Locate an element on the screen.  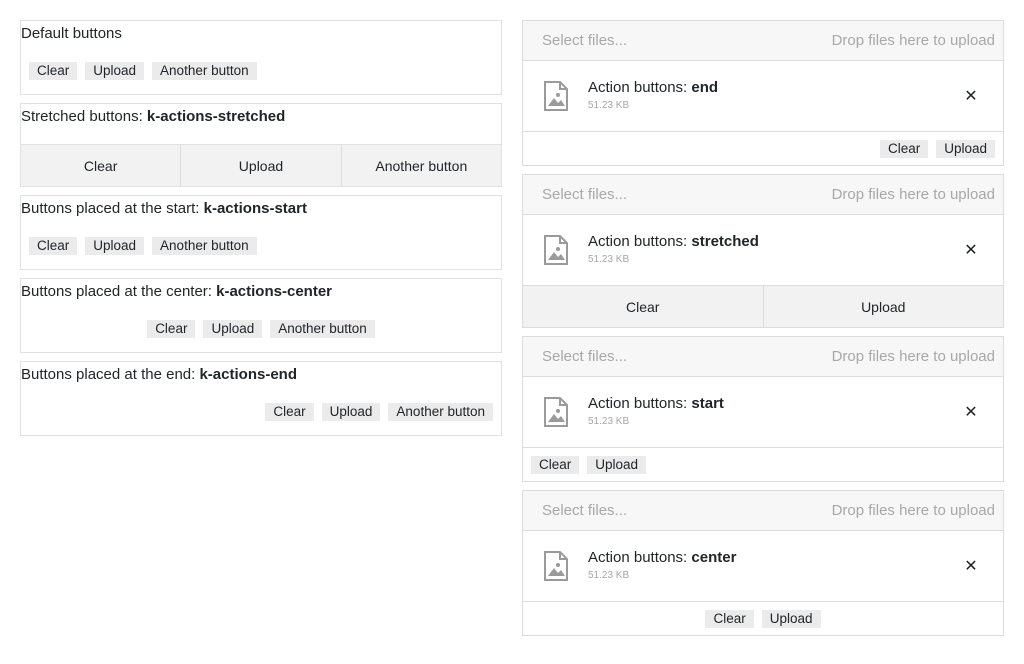
stretched-actions-row: Clear Upload Another button is located at coordinates (261, 165).